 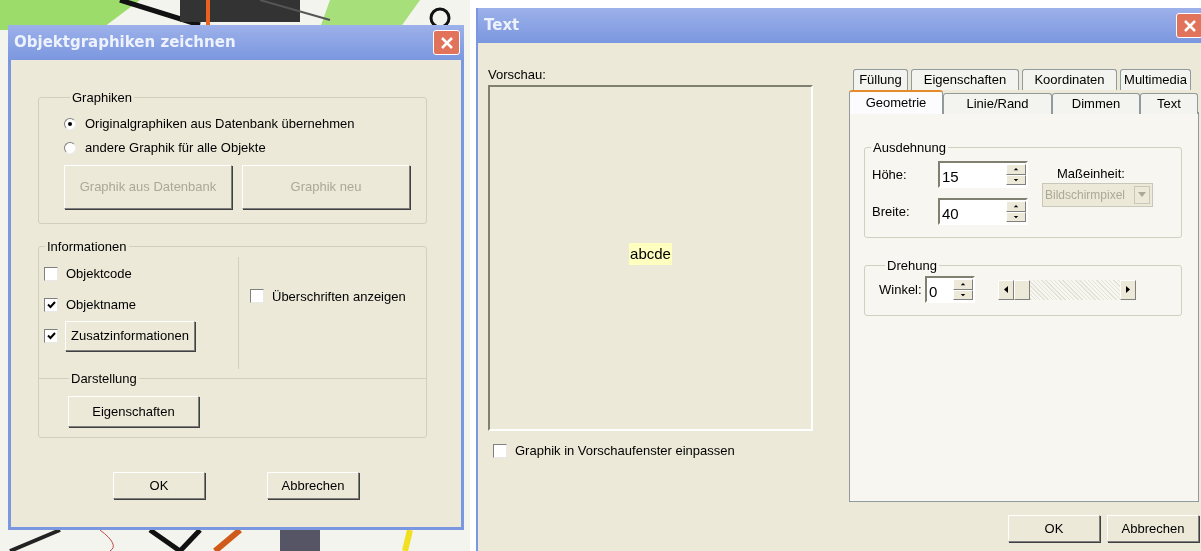 I want to click on option-label: andere Graphik für alle Objekte, so click(x=175, y=147).